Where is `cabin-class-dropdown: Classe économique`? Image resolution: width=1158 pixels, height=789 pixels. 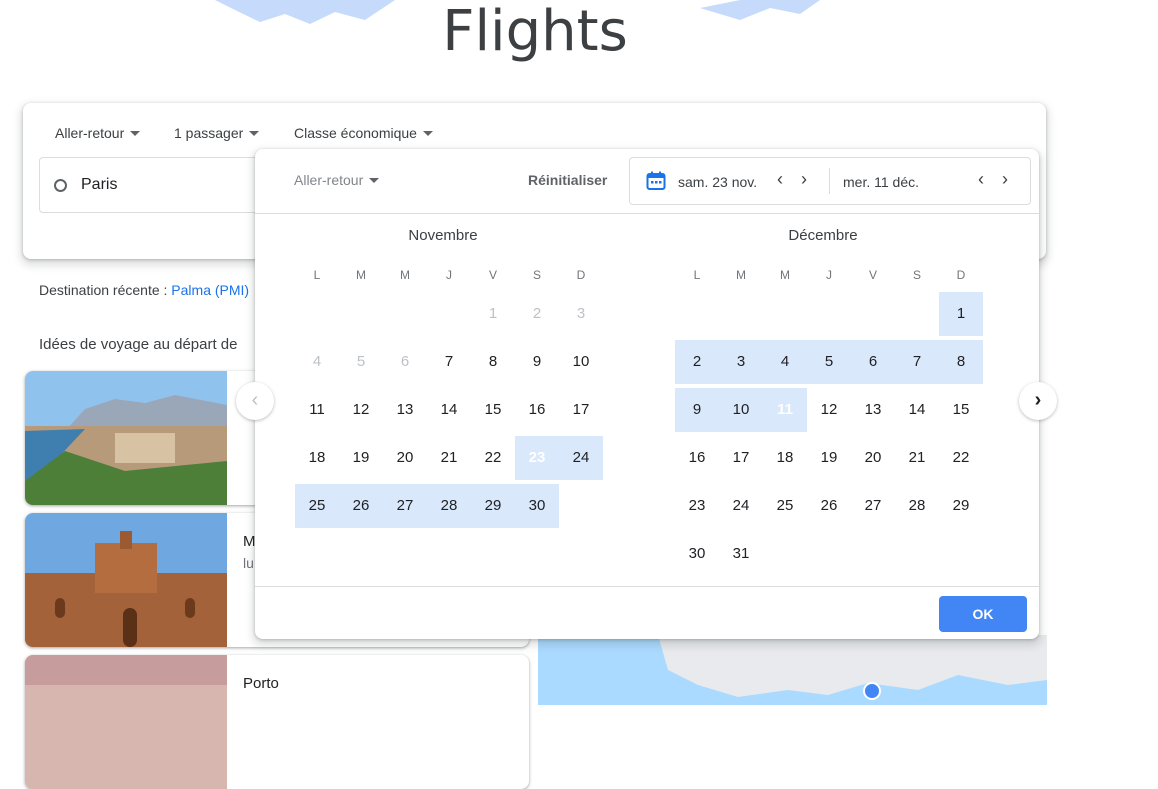 cabin-class-dropdown: Classe économique is located at coordinates (363, 133).